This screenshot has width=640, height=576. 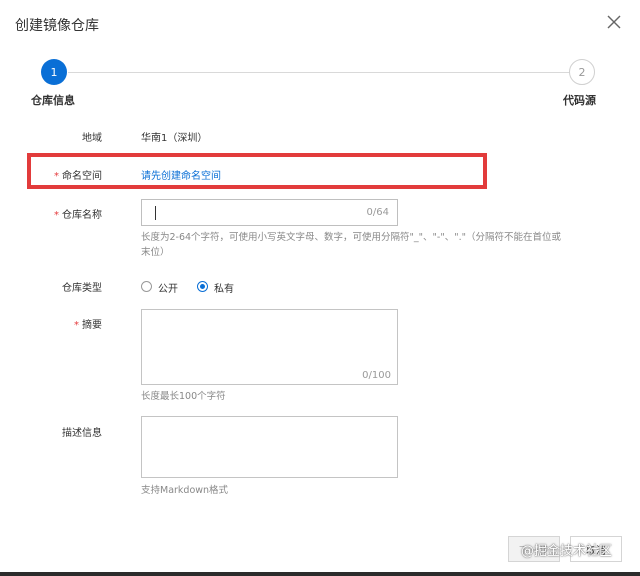 What do you see at coordinates (82, 215) in the screenshot?
I see `repo-name-label-text: 仓库名称` at bounding box center [82, 215].